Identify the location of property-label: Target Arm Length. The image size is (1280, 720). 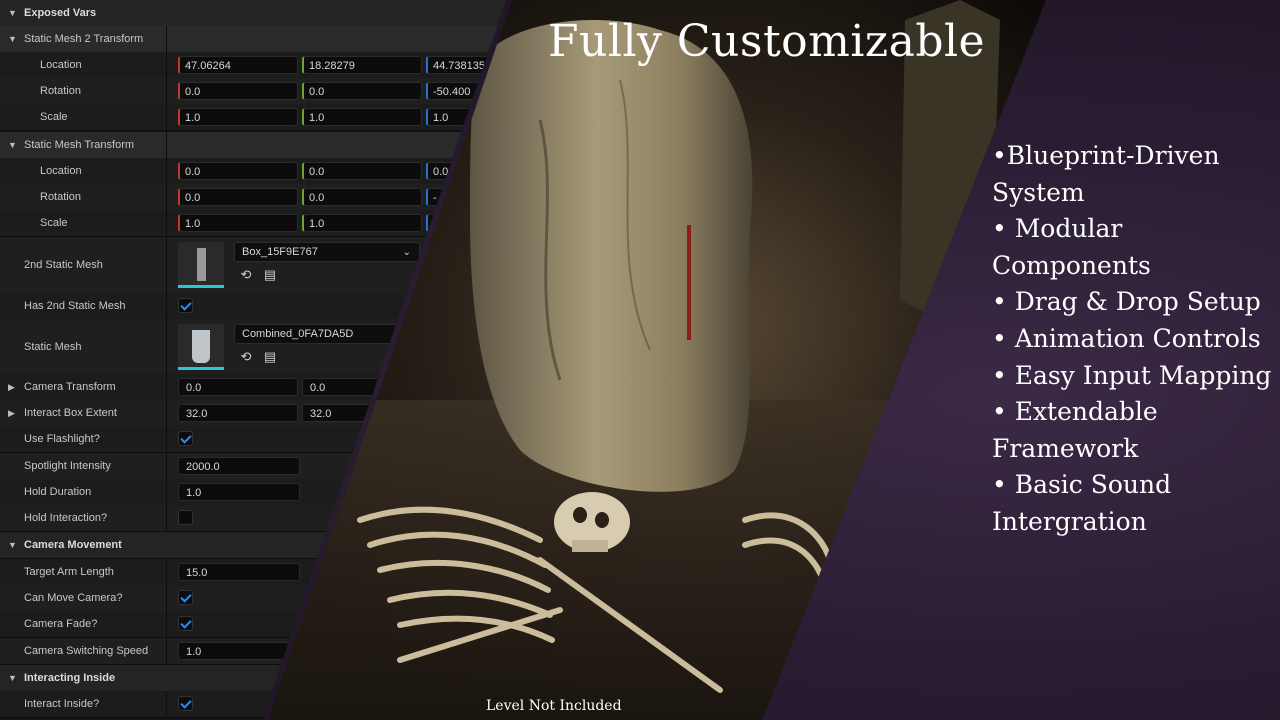
(69, 572).